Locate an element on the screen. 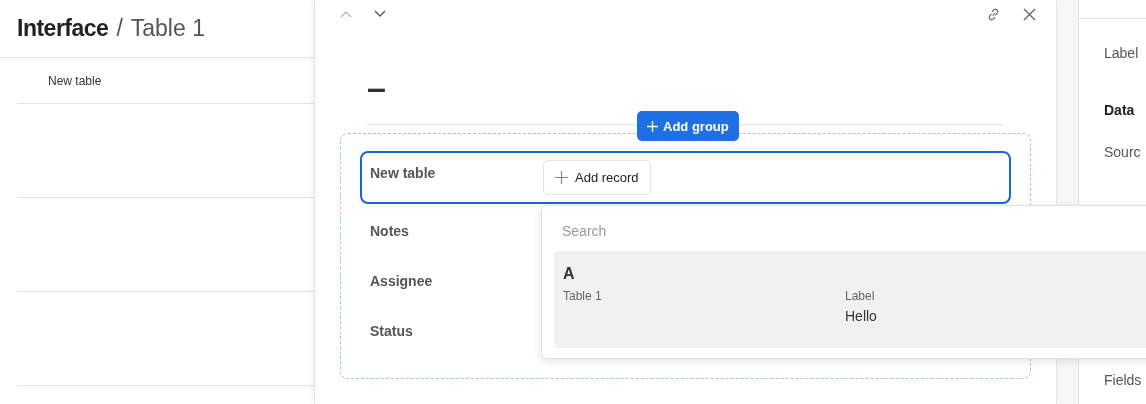 The width and height of the screenshot is (1146, 404). field-label: New table is located at coordinates (403, 173).